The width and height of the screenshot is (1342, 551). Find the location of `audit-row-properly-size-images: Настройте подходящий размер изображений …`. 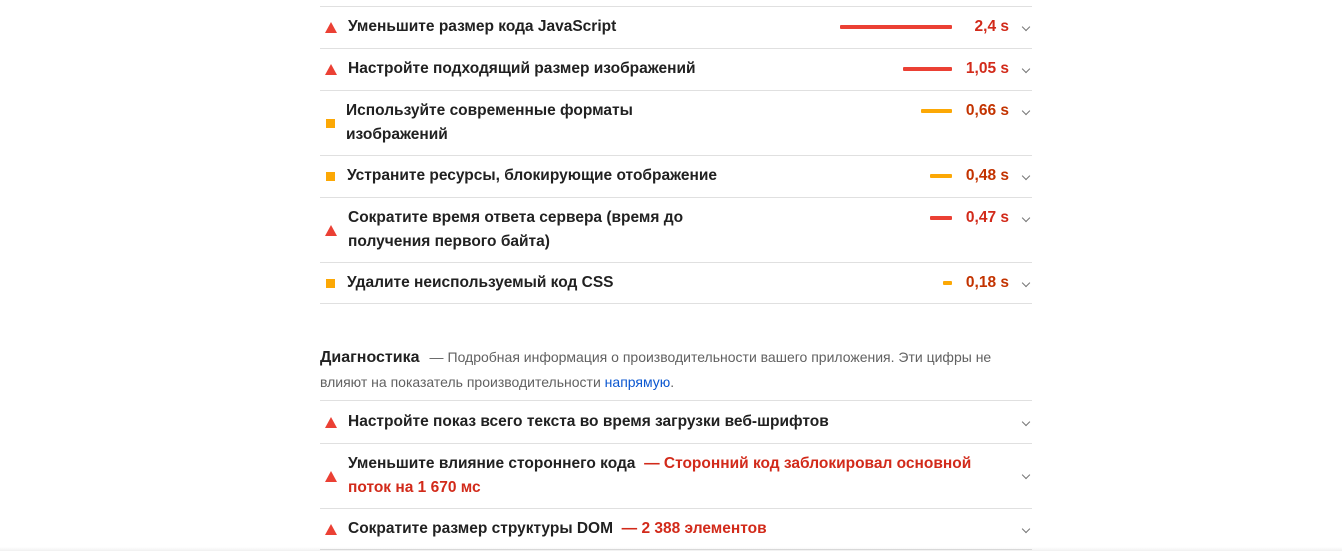

audit-row-properly-size-images: Настройте подходящий размер изображений … is located at coordinates (676, 69).